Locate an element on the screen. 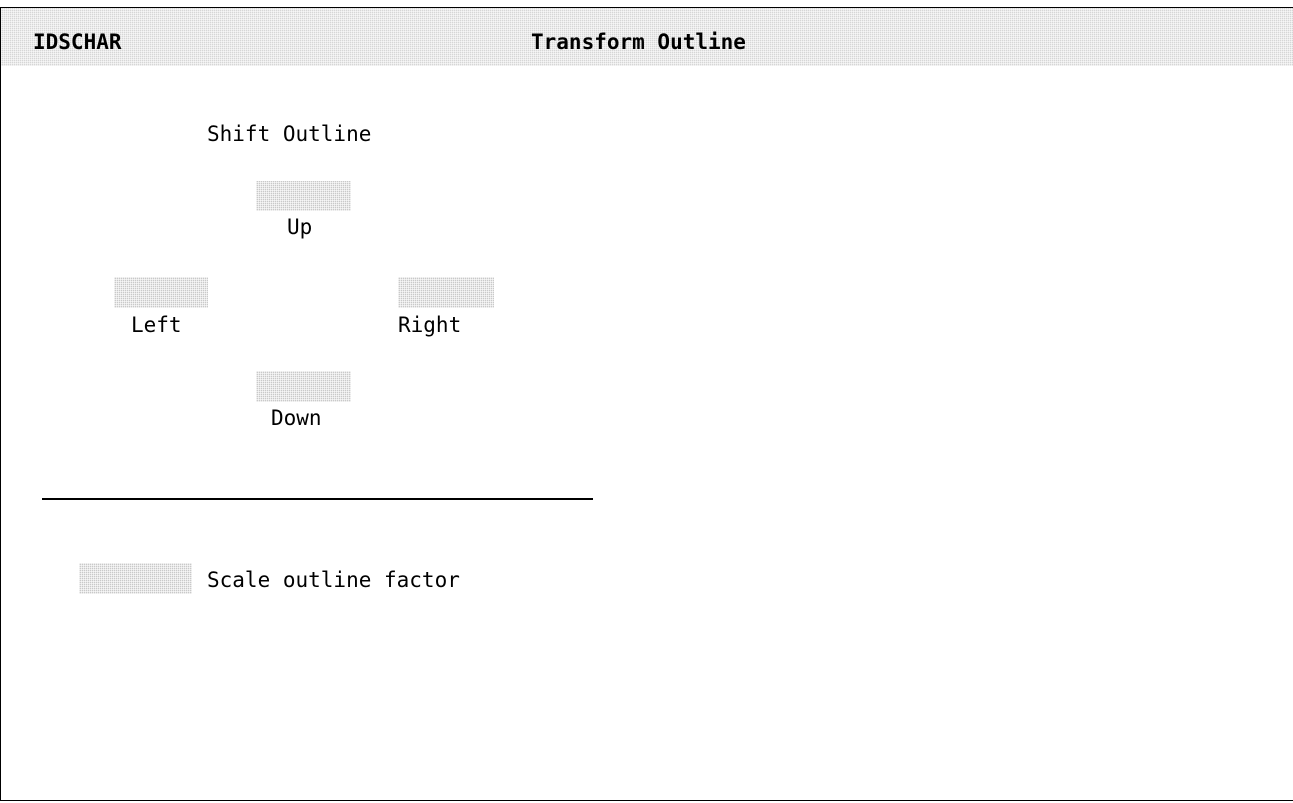 The height and width of the screenshot is (803, 1293). shift-up-label: Up is located at coordinates (300, 227).